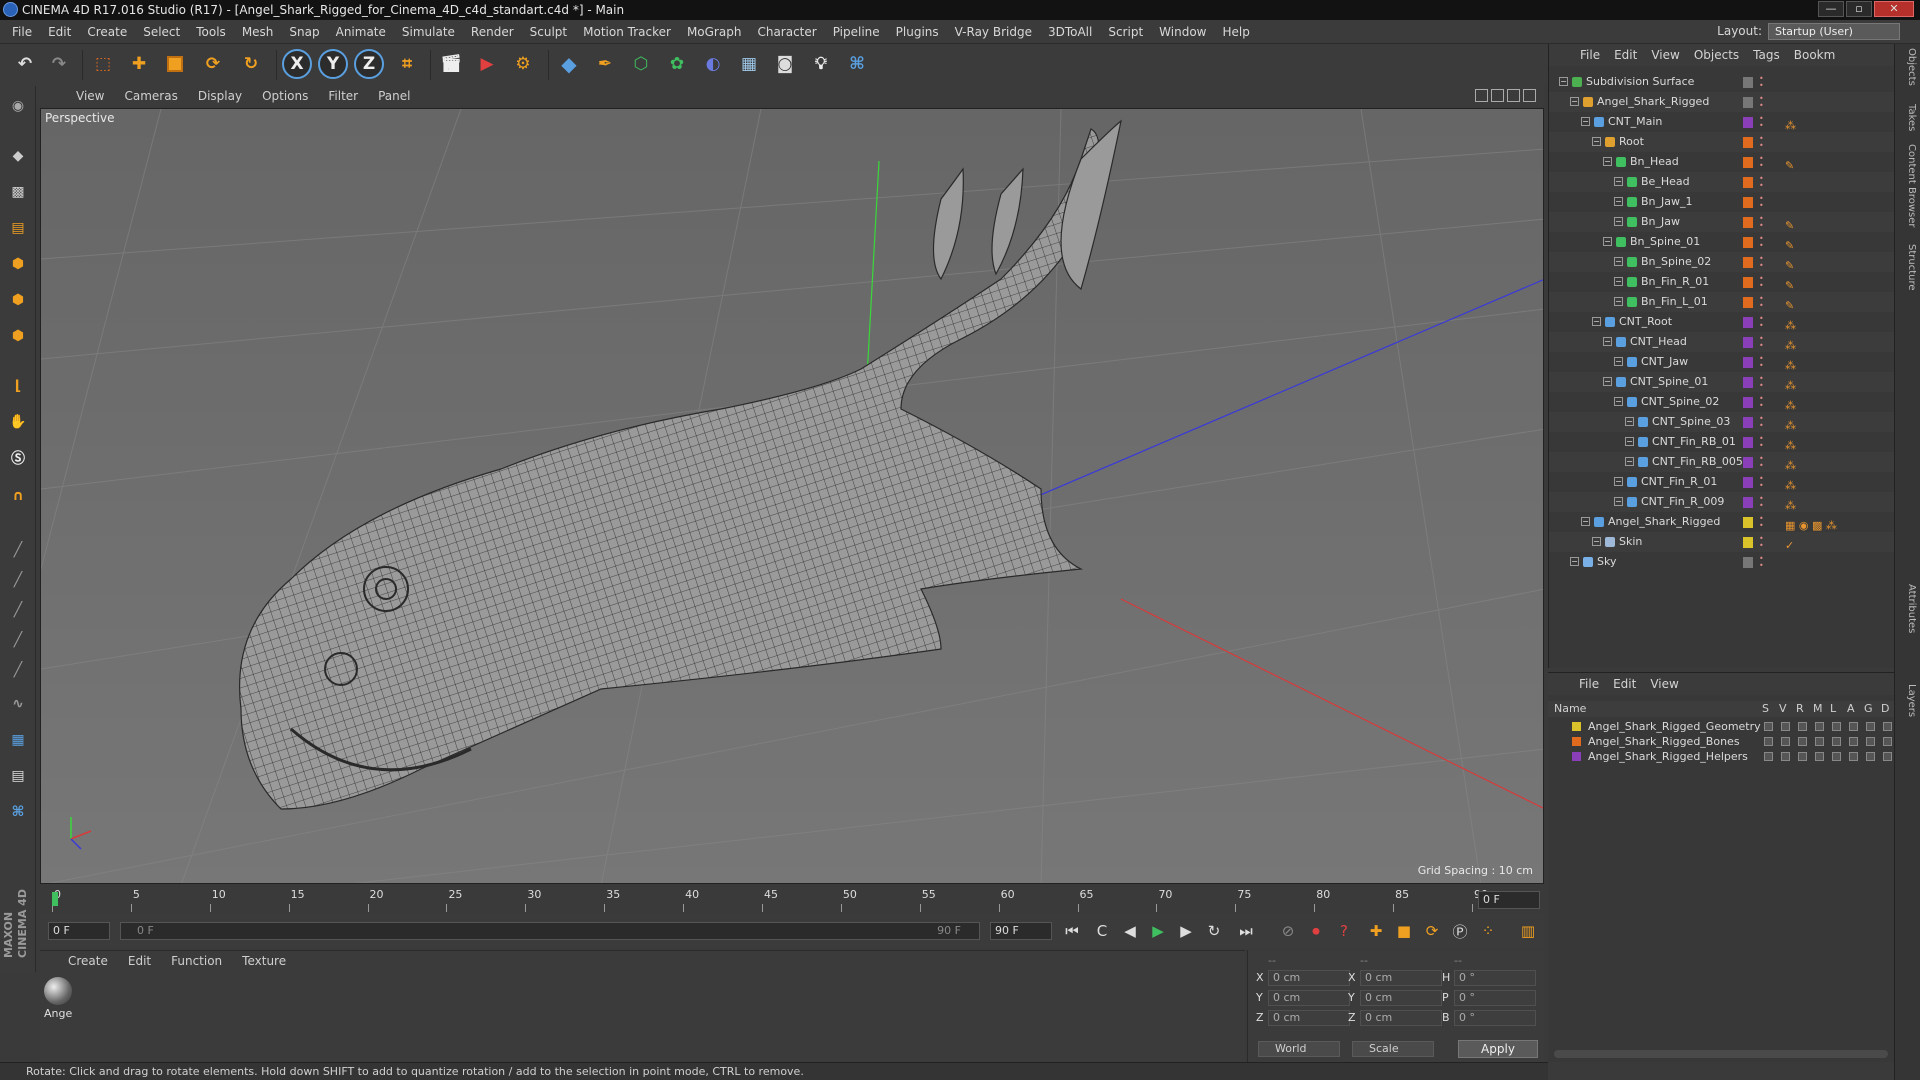 Image resolution: width=1920 pixels, height=1080 pixels. Describe the element at coordinates (1606, 562) in the screenshot. I see `object-name: Sky` at that location.